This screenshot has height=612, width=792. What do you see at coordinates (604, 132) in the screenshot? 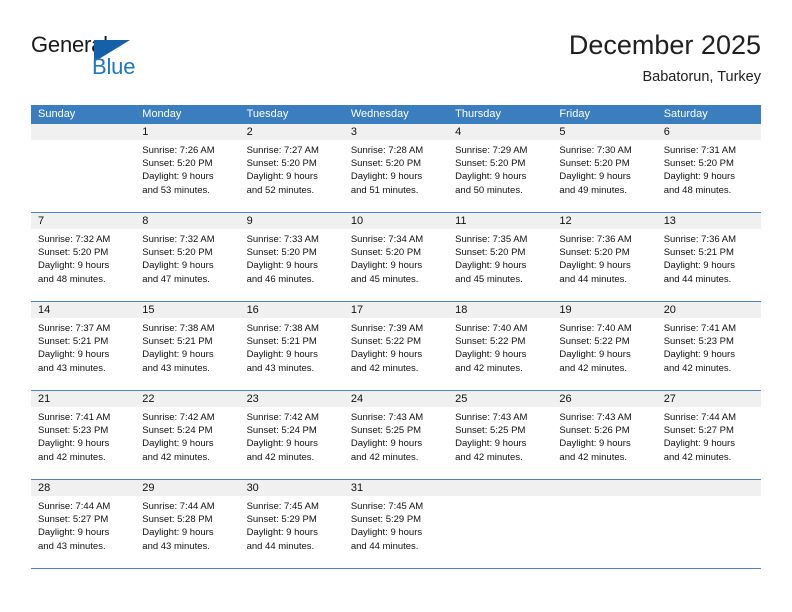
I see `day-number: 5` at bounding box center [604, 132].